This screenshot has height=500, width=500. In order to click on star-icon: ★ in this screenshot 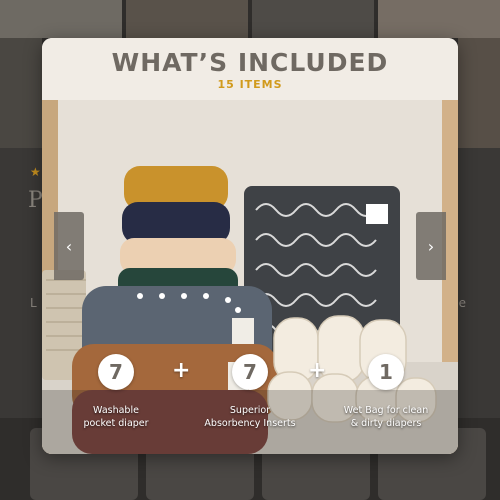, I will do `click(35, 172)`.